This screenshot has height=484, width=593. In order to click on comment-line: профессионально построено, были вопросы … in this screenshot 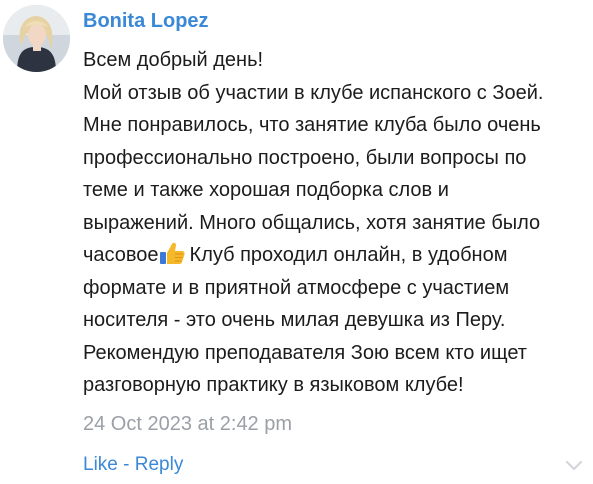, I will do `click(305, 157)`.